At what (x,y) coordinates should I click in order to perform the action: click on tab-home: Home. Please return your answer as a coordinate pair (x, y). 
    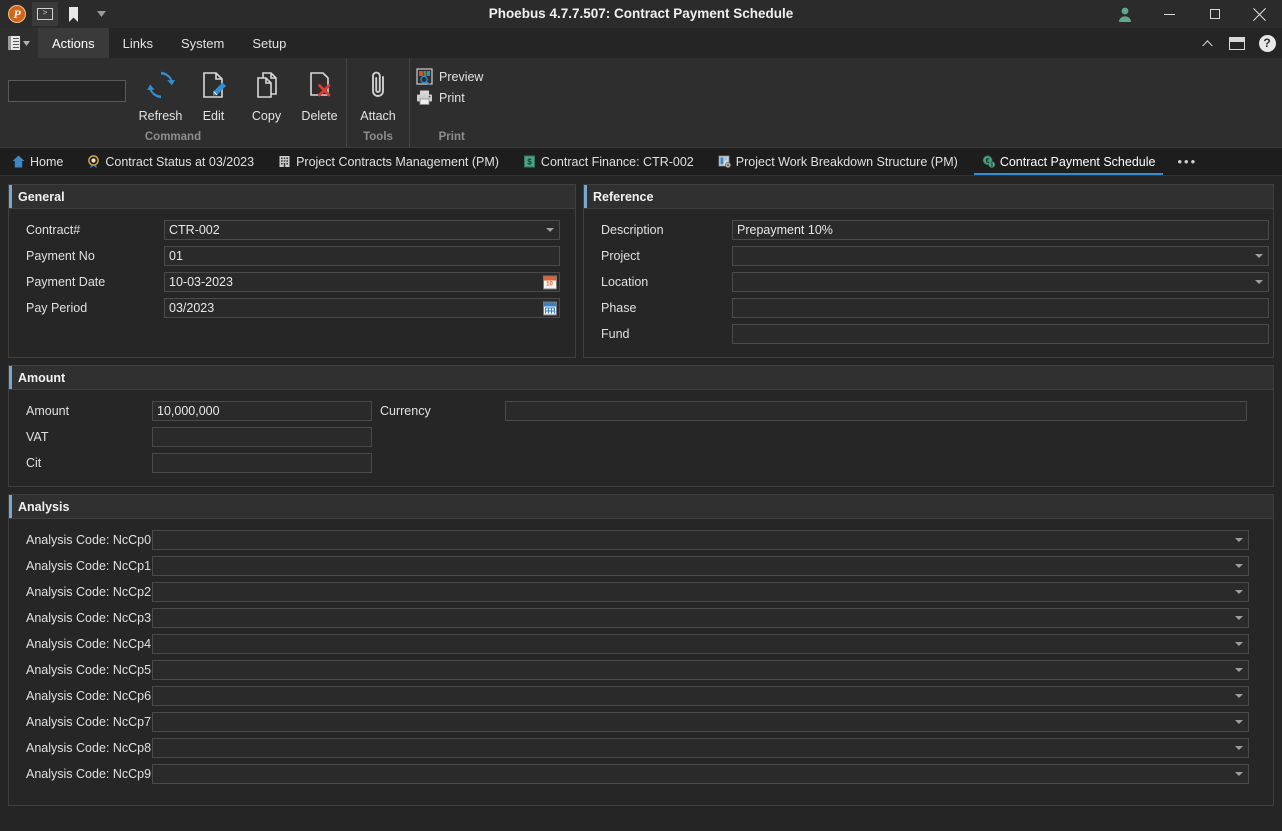
    Looking at the image, I should click on (37, 161).